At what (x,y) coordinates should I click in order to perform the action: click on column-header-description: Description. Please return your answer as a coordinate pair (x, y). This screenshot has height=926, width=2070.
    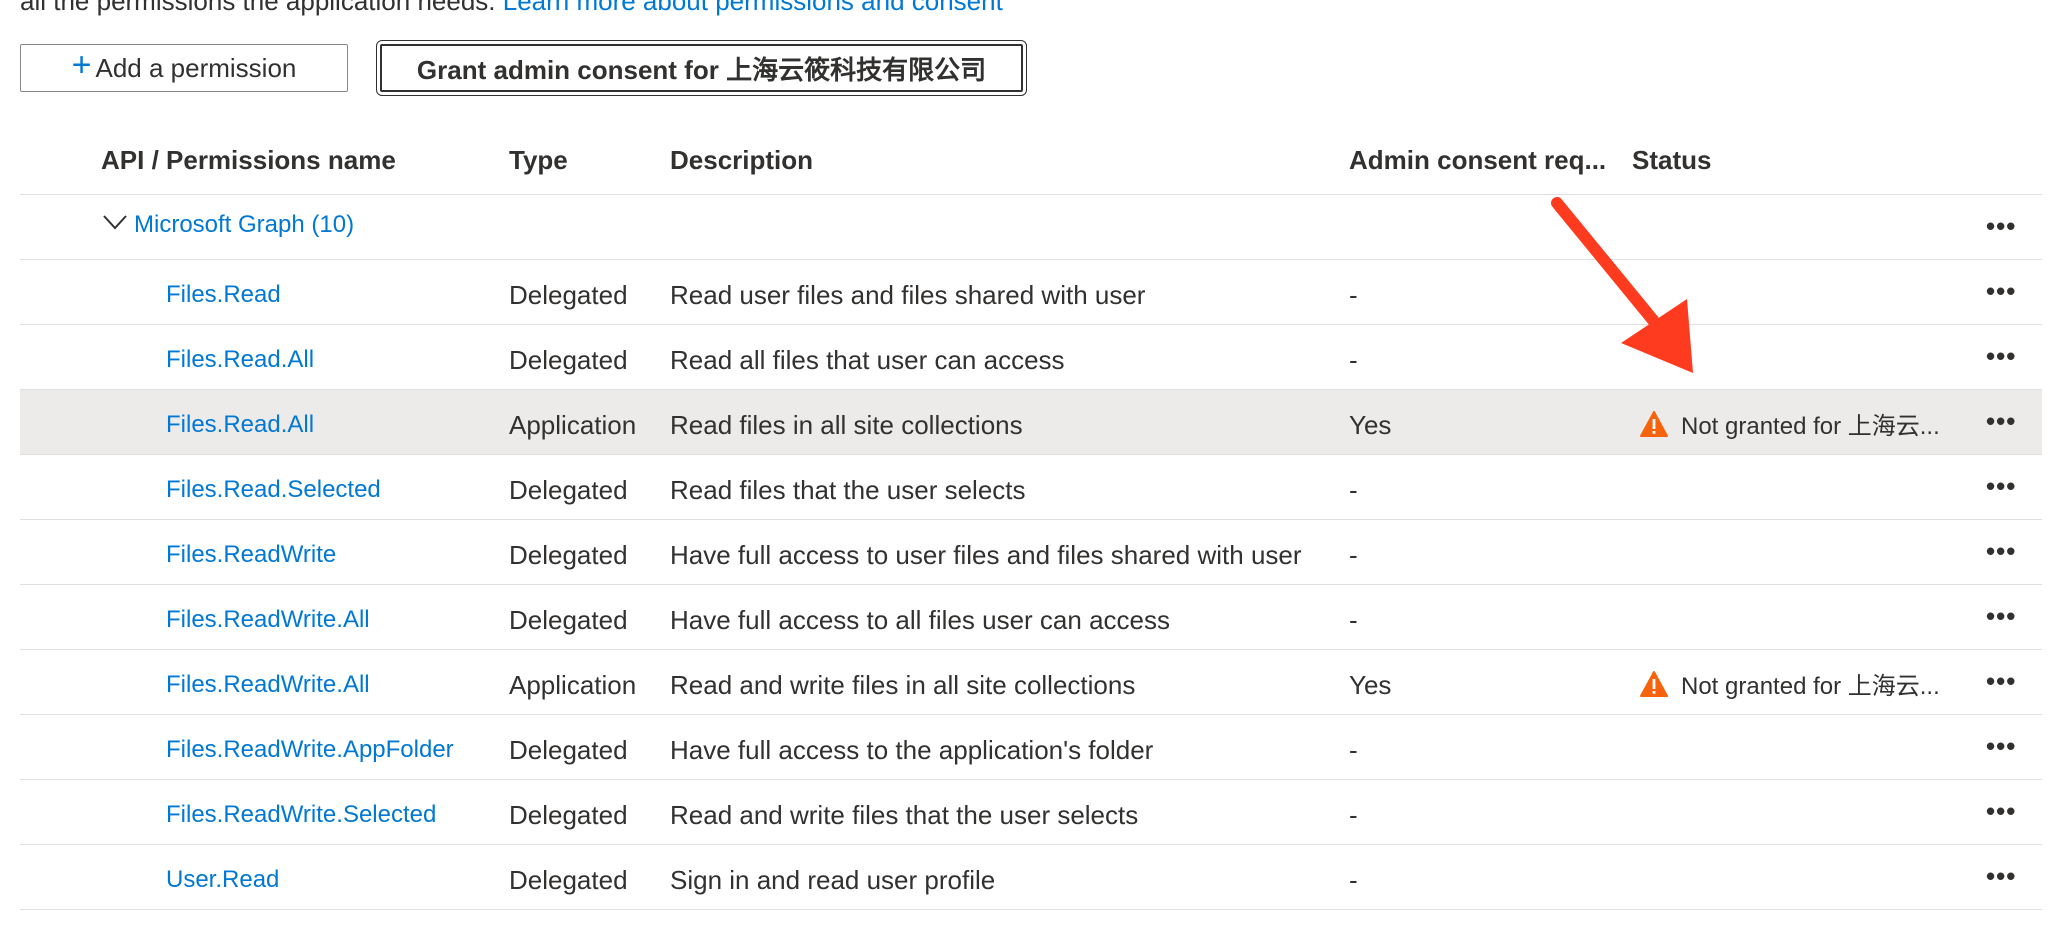
    Looking at the image, I should click on (741, 160).